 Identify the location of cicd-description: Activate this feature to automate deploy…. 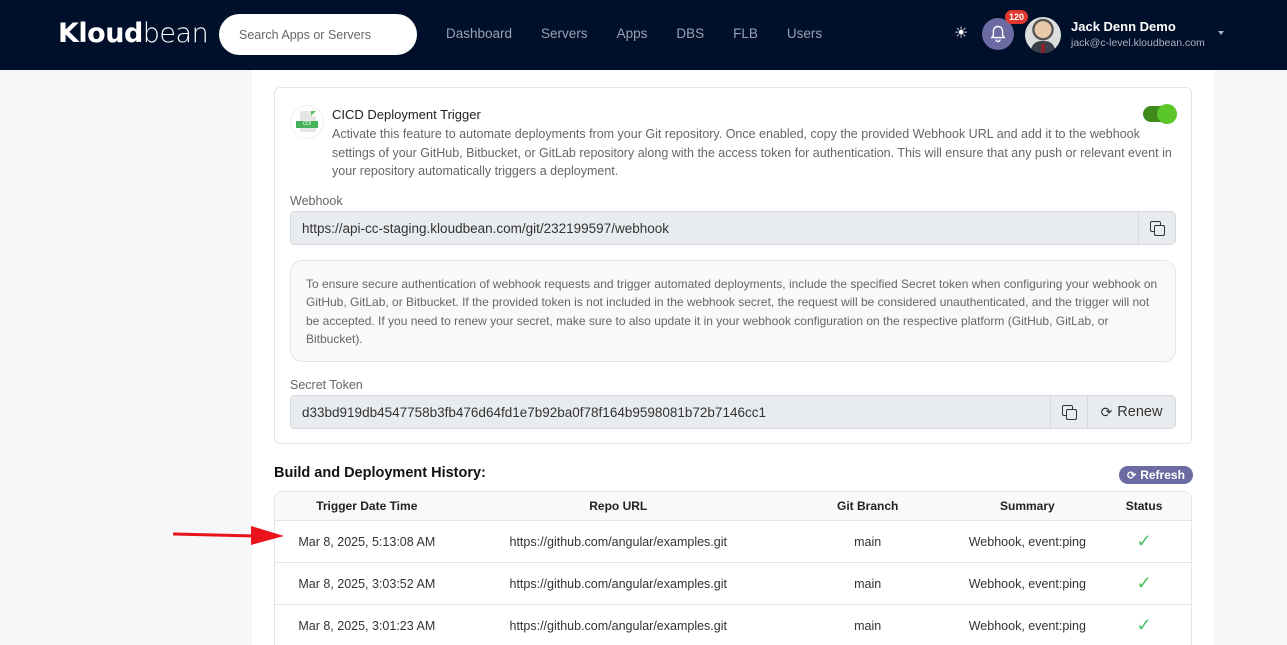
(752, 152).